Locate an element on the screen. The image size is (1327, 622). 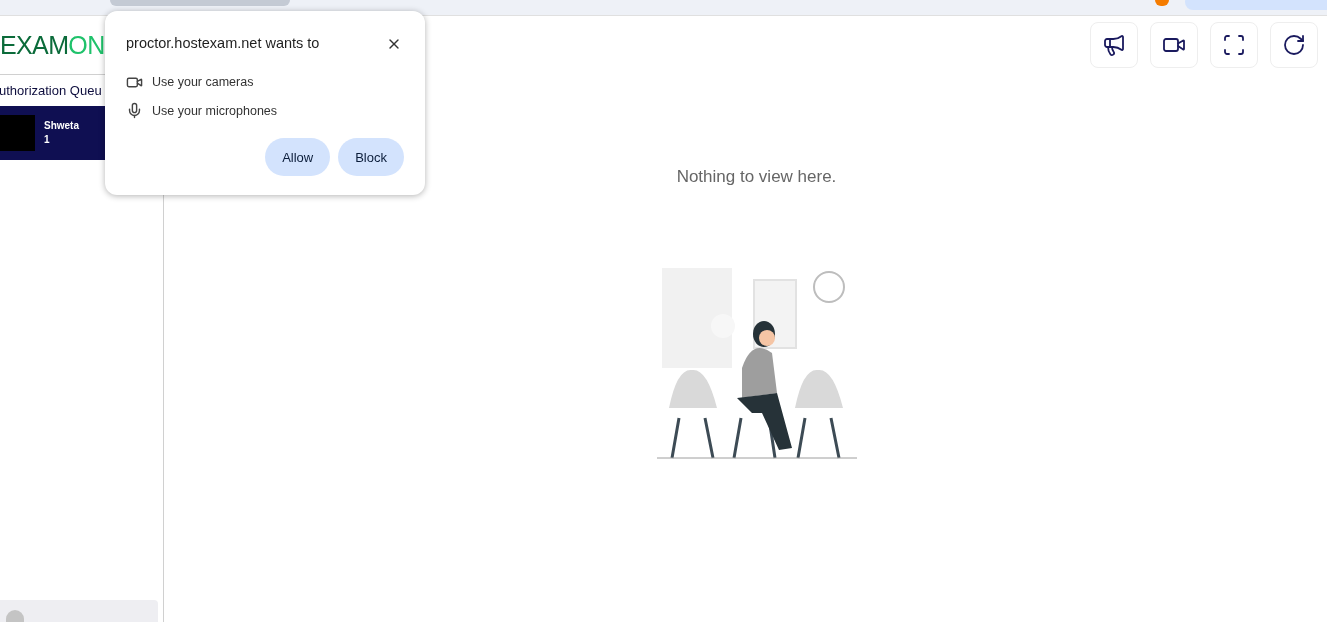
announce-button is located at coordinates (1114, 45).